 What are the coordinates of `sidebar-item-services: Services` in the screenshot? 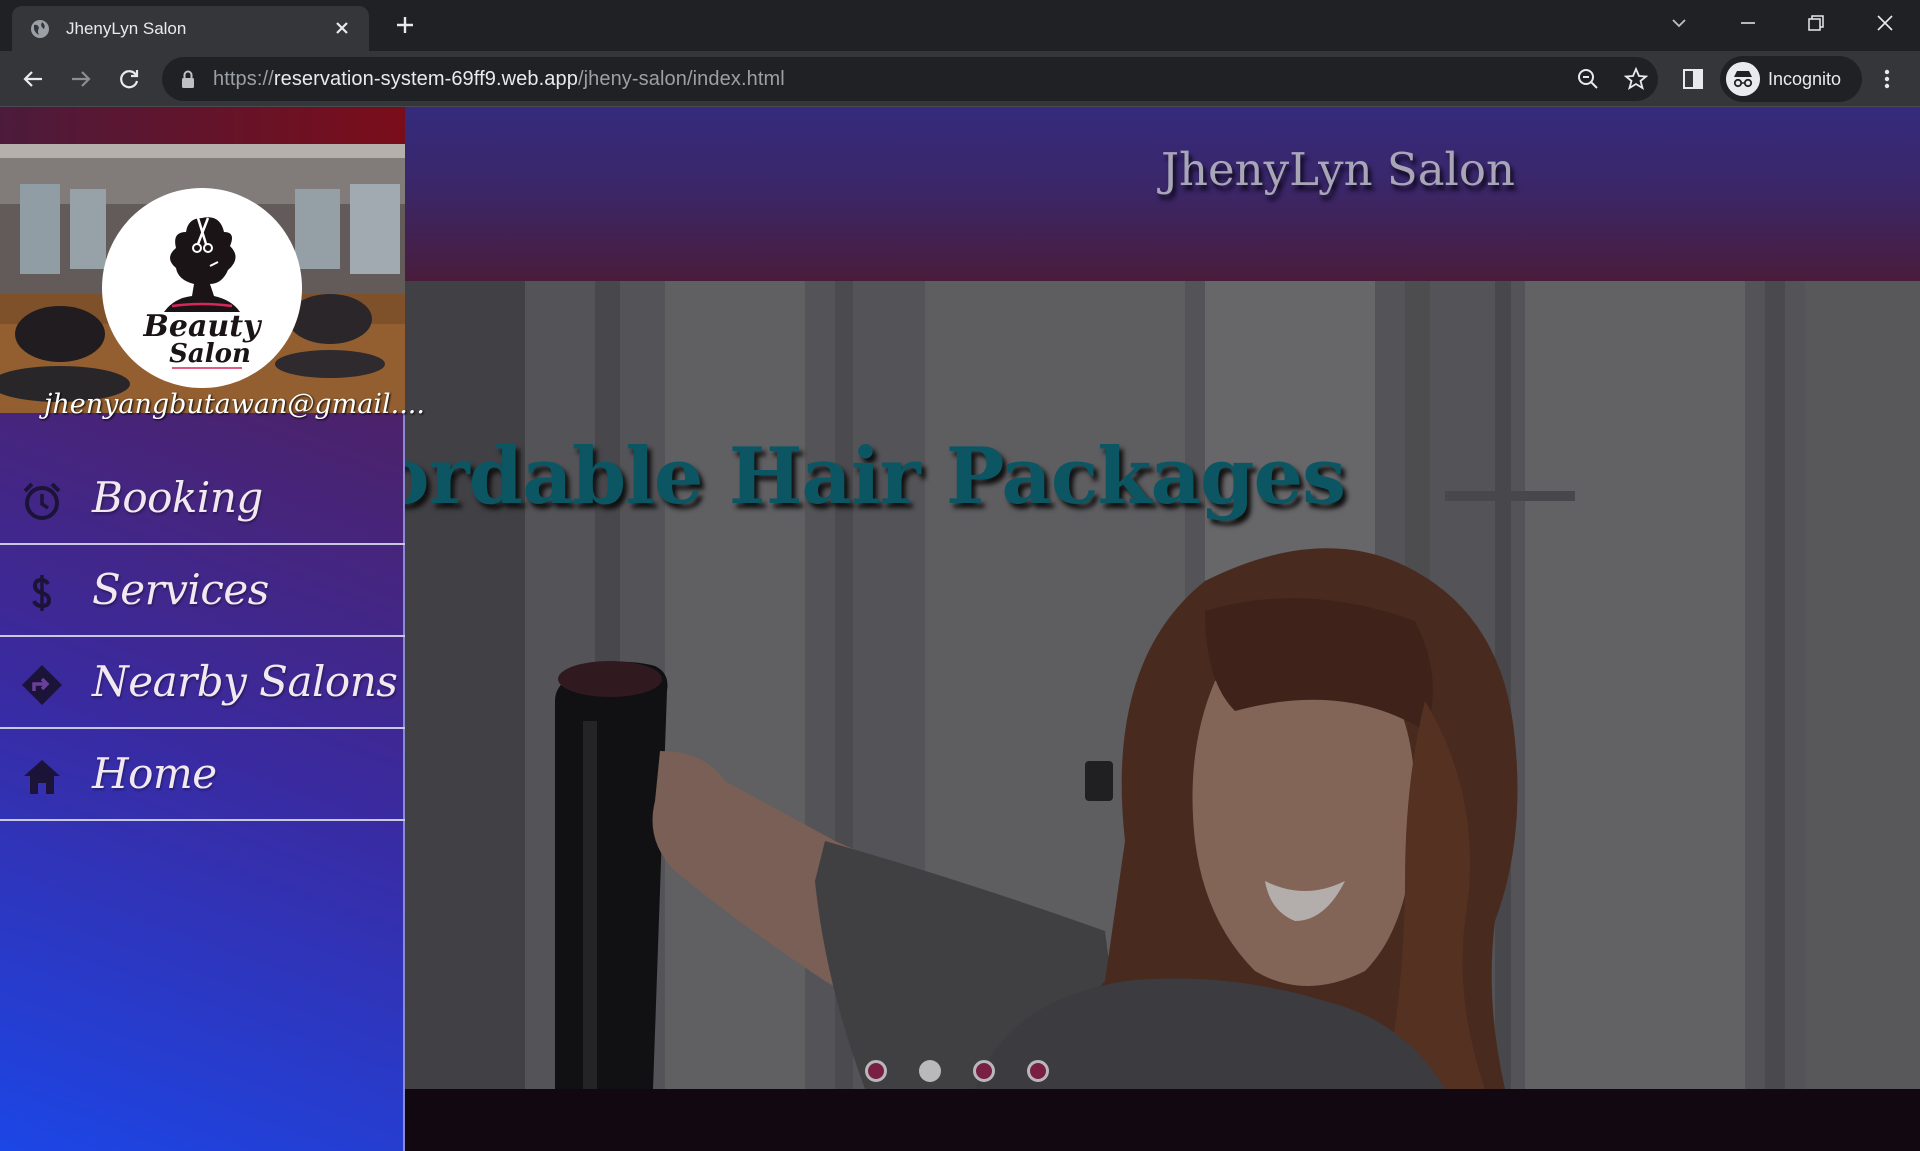 It's located at (202, 591).